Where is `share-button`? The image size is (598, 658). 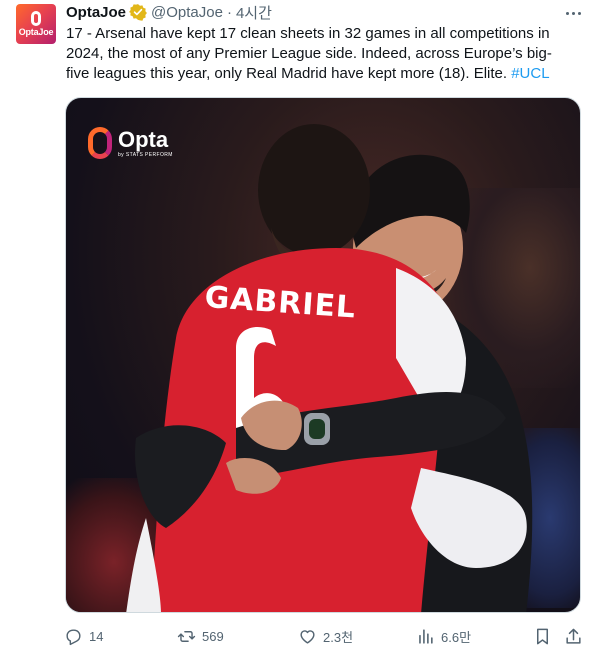 share-button is located at coordinates (573, 636).